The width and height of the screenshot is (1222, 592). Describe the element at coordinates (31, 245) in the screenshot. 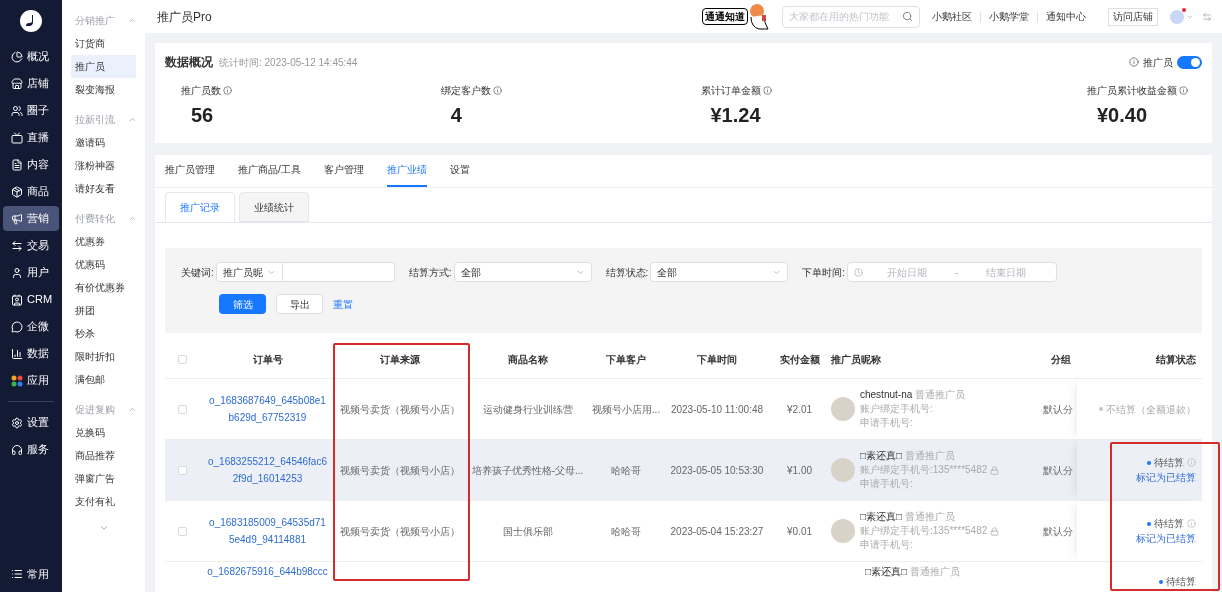

I see `nav-item: 交易` at that location.